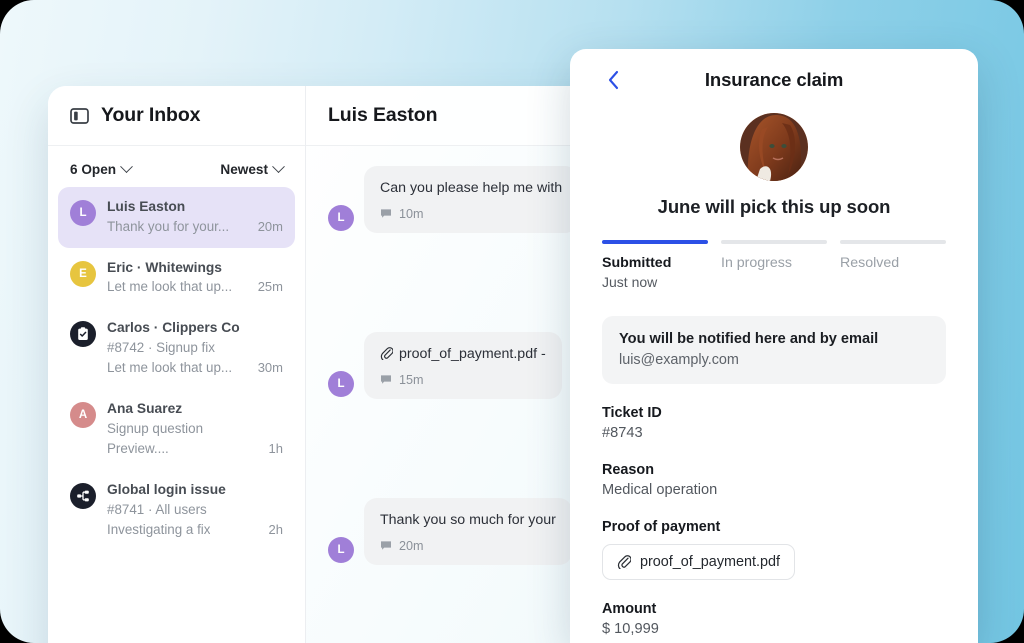 This screenshot has height=643, width=1024. What do you see at coordinates (79, 115) in the screenshot?
I see `sidebar-panel-icon` at bounding box center [79, 115].